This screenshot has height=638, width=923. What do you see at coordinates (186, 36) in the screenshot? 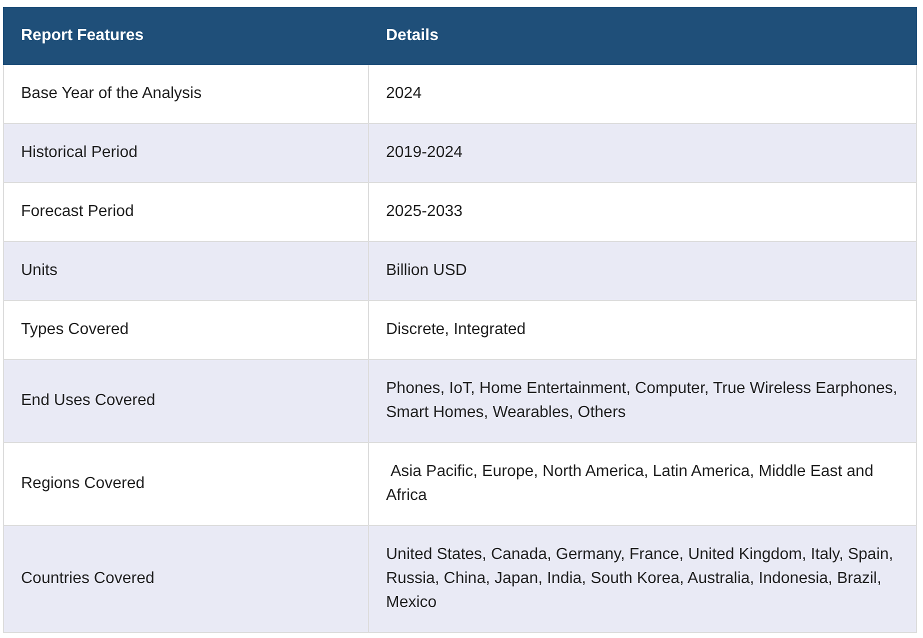
I see `column-header: Report Features` at bounding box center [186, 36].